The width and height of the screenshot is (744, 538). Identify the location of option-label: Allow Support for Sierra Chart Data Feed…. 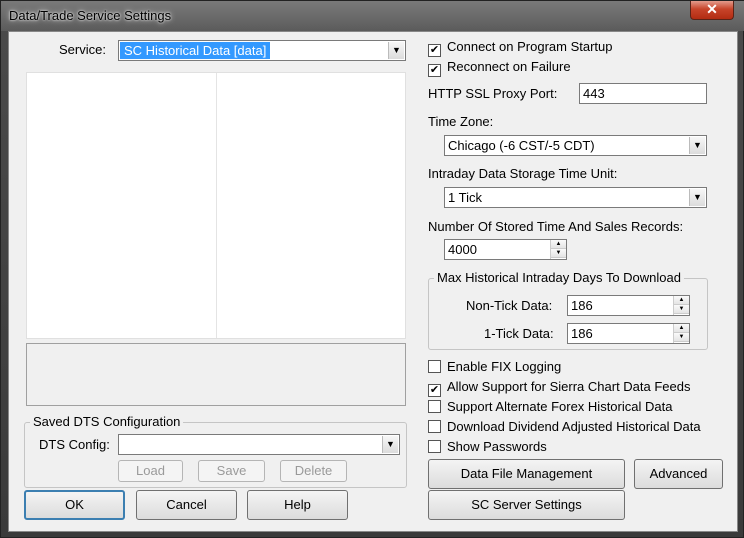
(569, 386).